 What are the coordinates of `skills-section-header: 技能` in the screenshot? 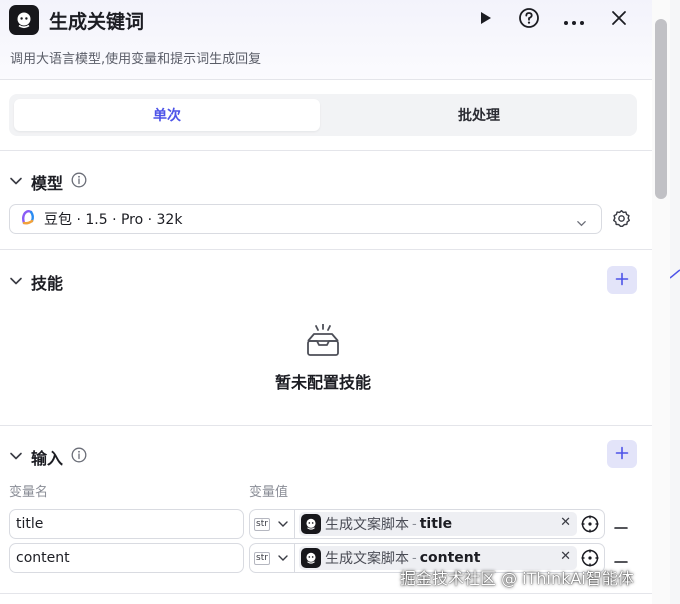 It's located at (36, 282).